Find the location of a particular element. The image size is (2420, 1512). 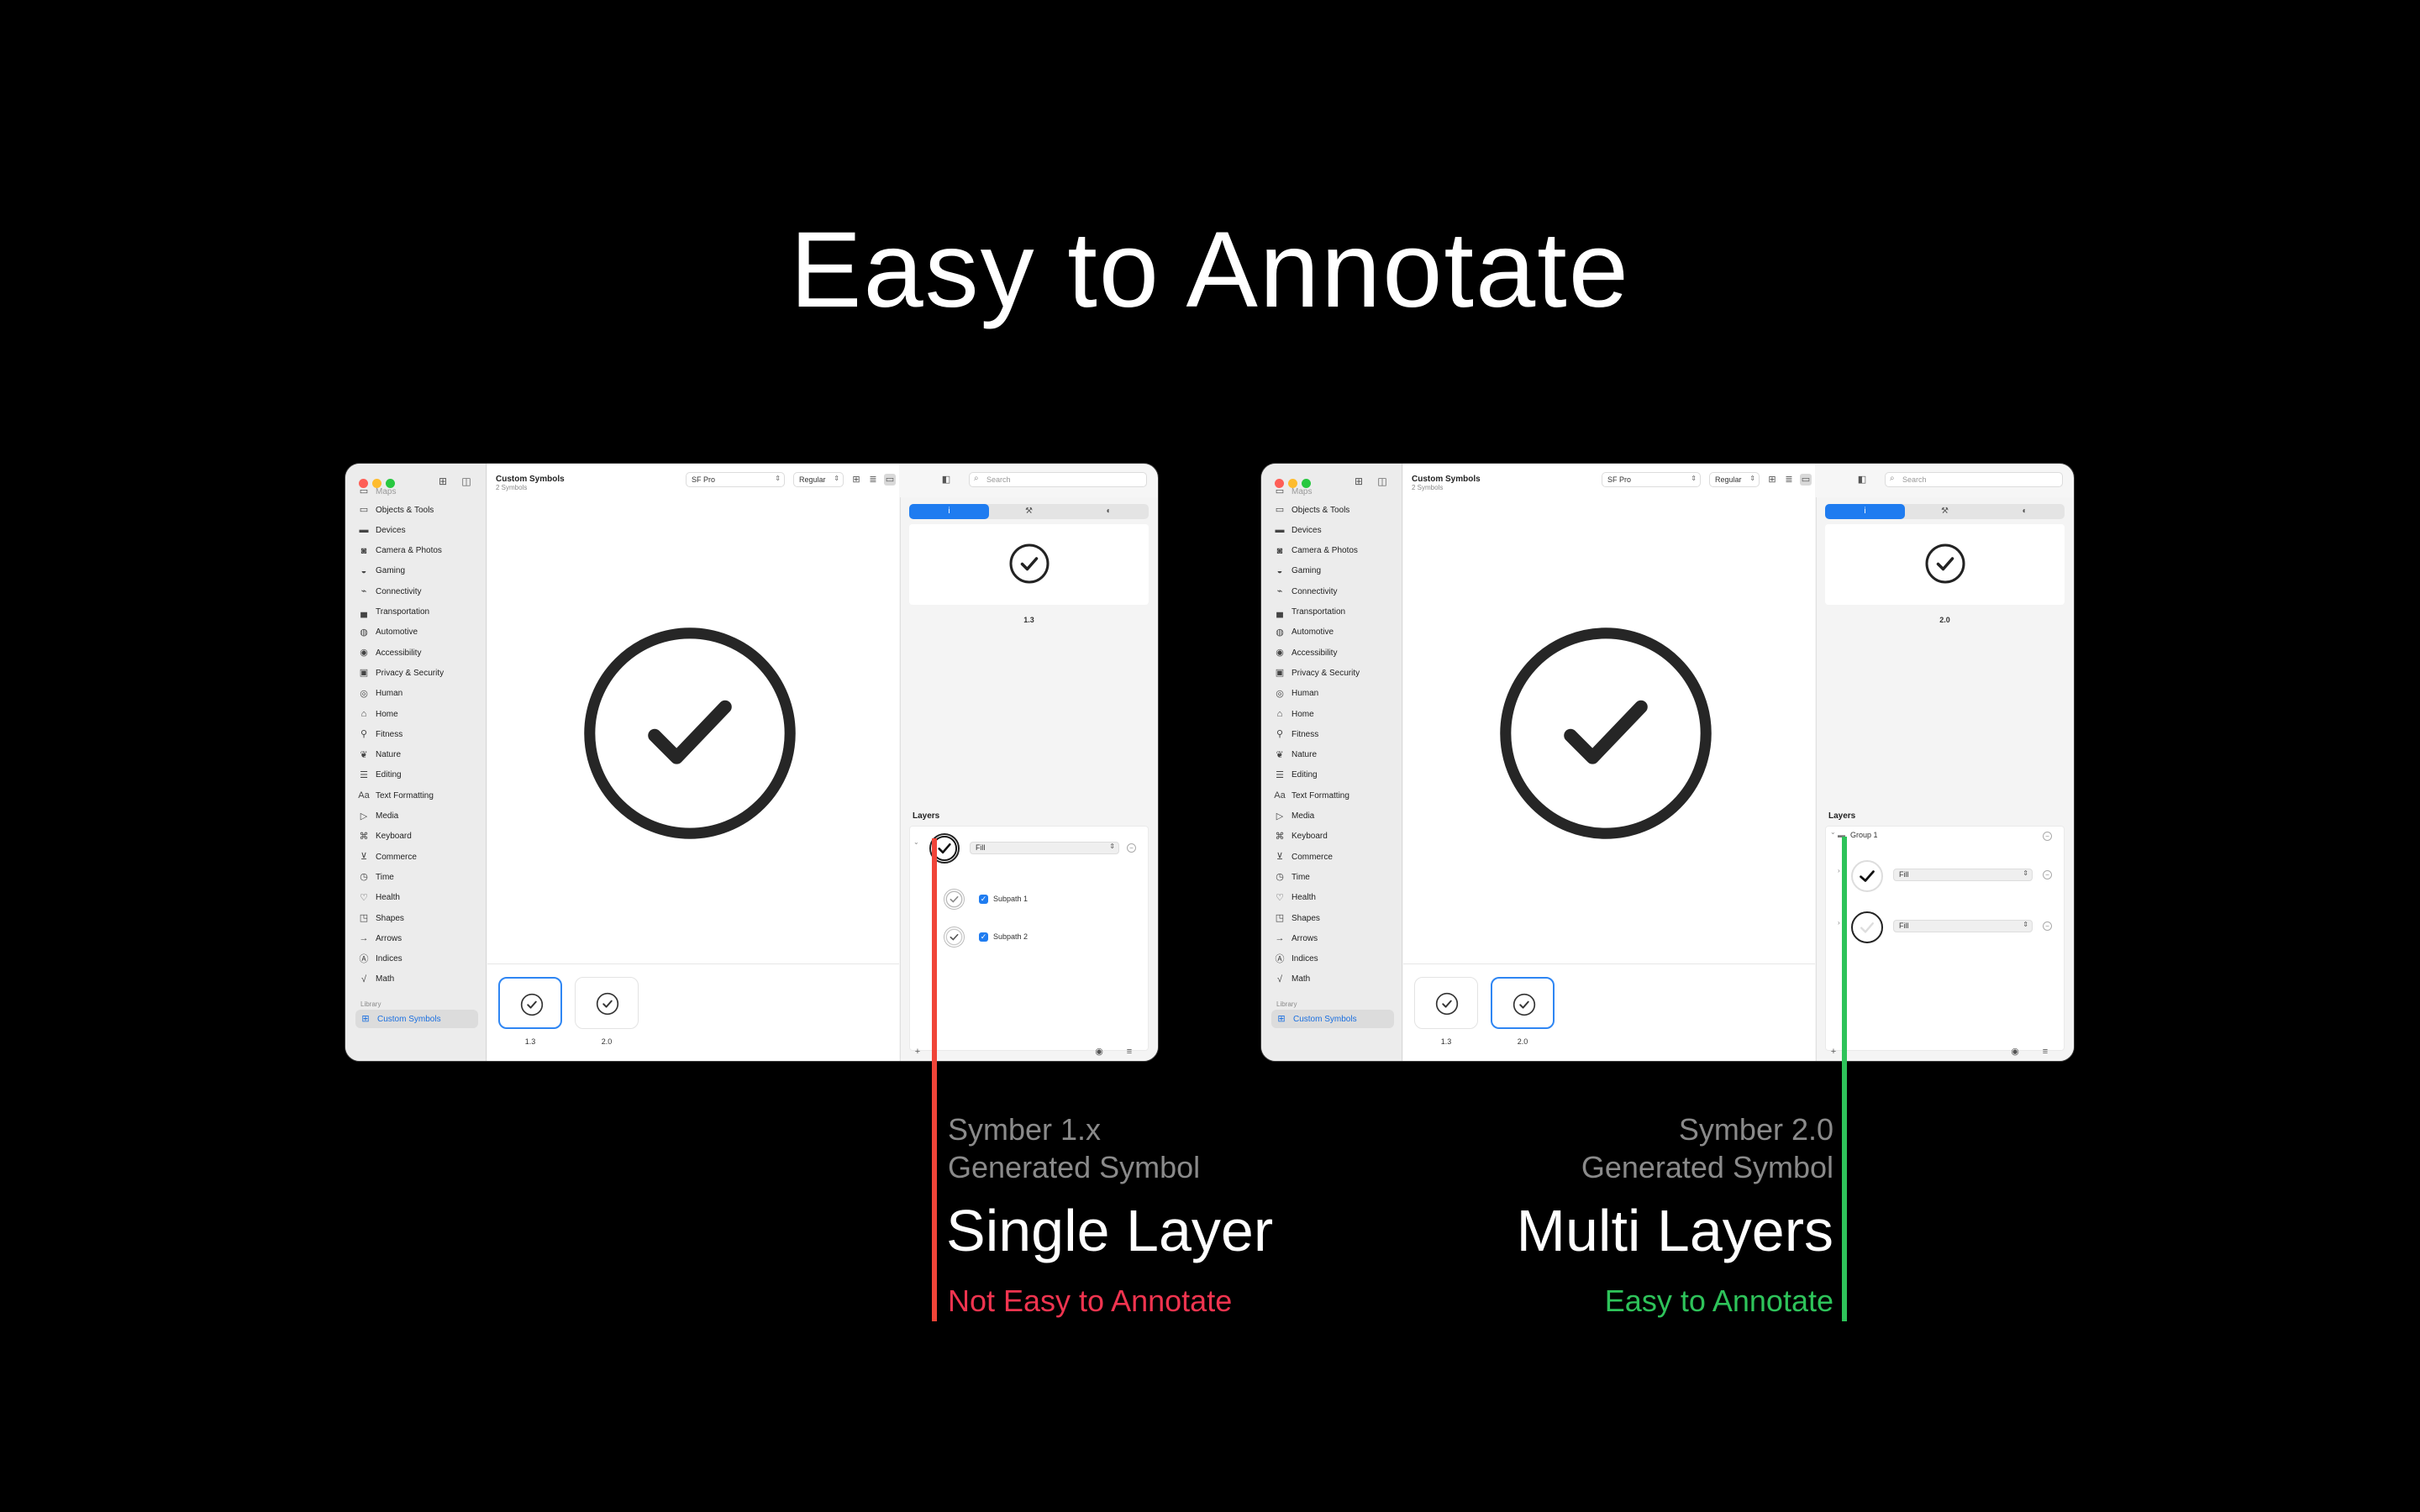

inspector-tabs: i ⚒ ◐ is located at coordinates (1029, 511).